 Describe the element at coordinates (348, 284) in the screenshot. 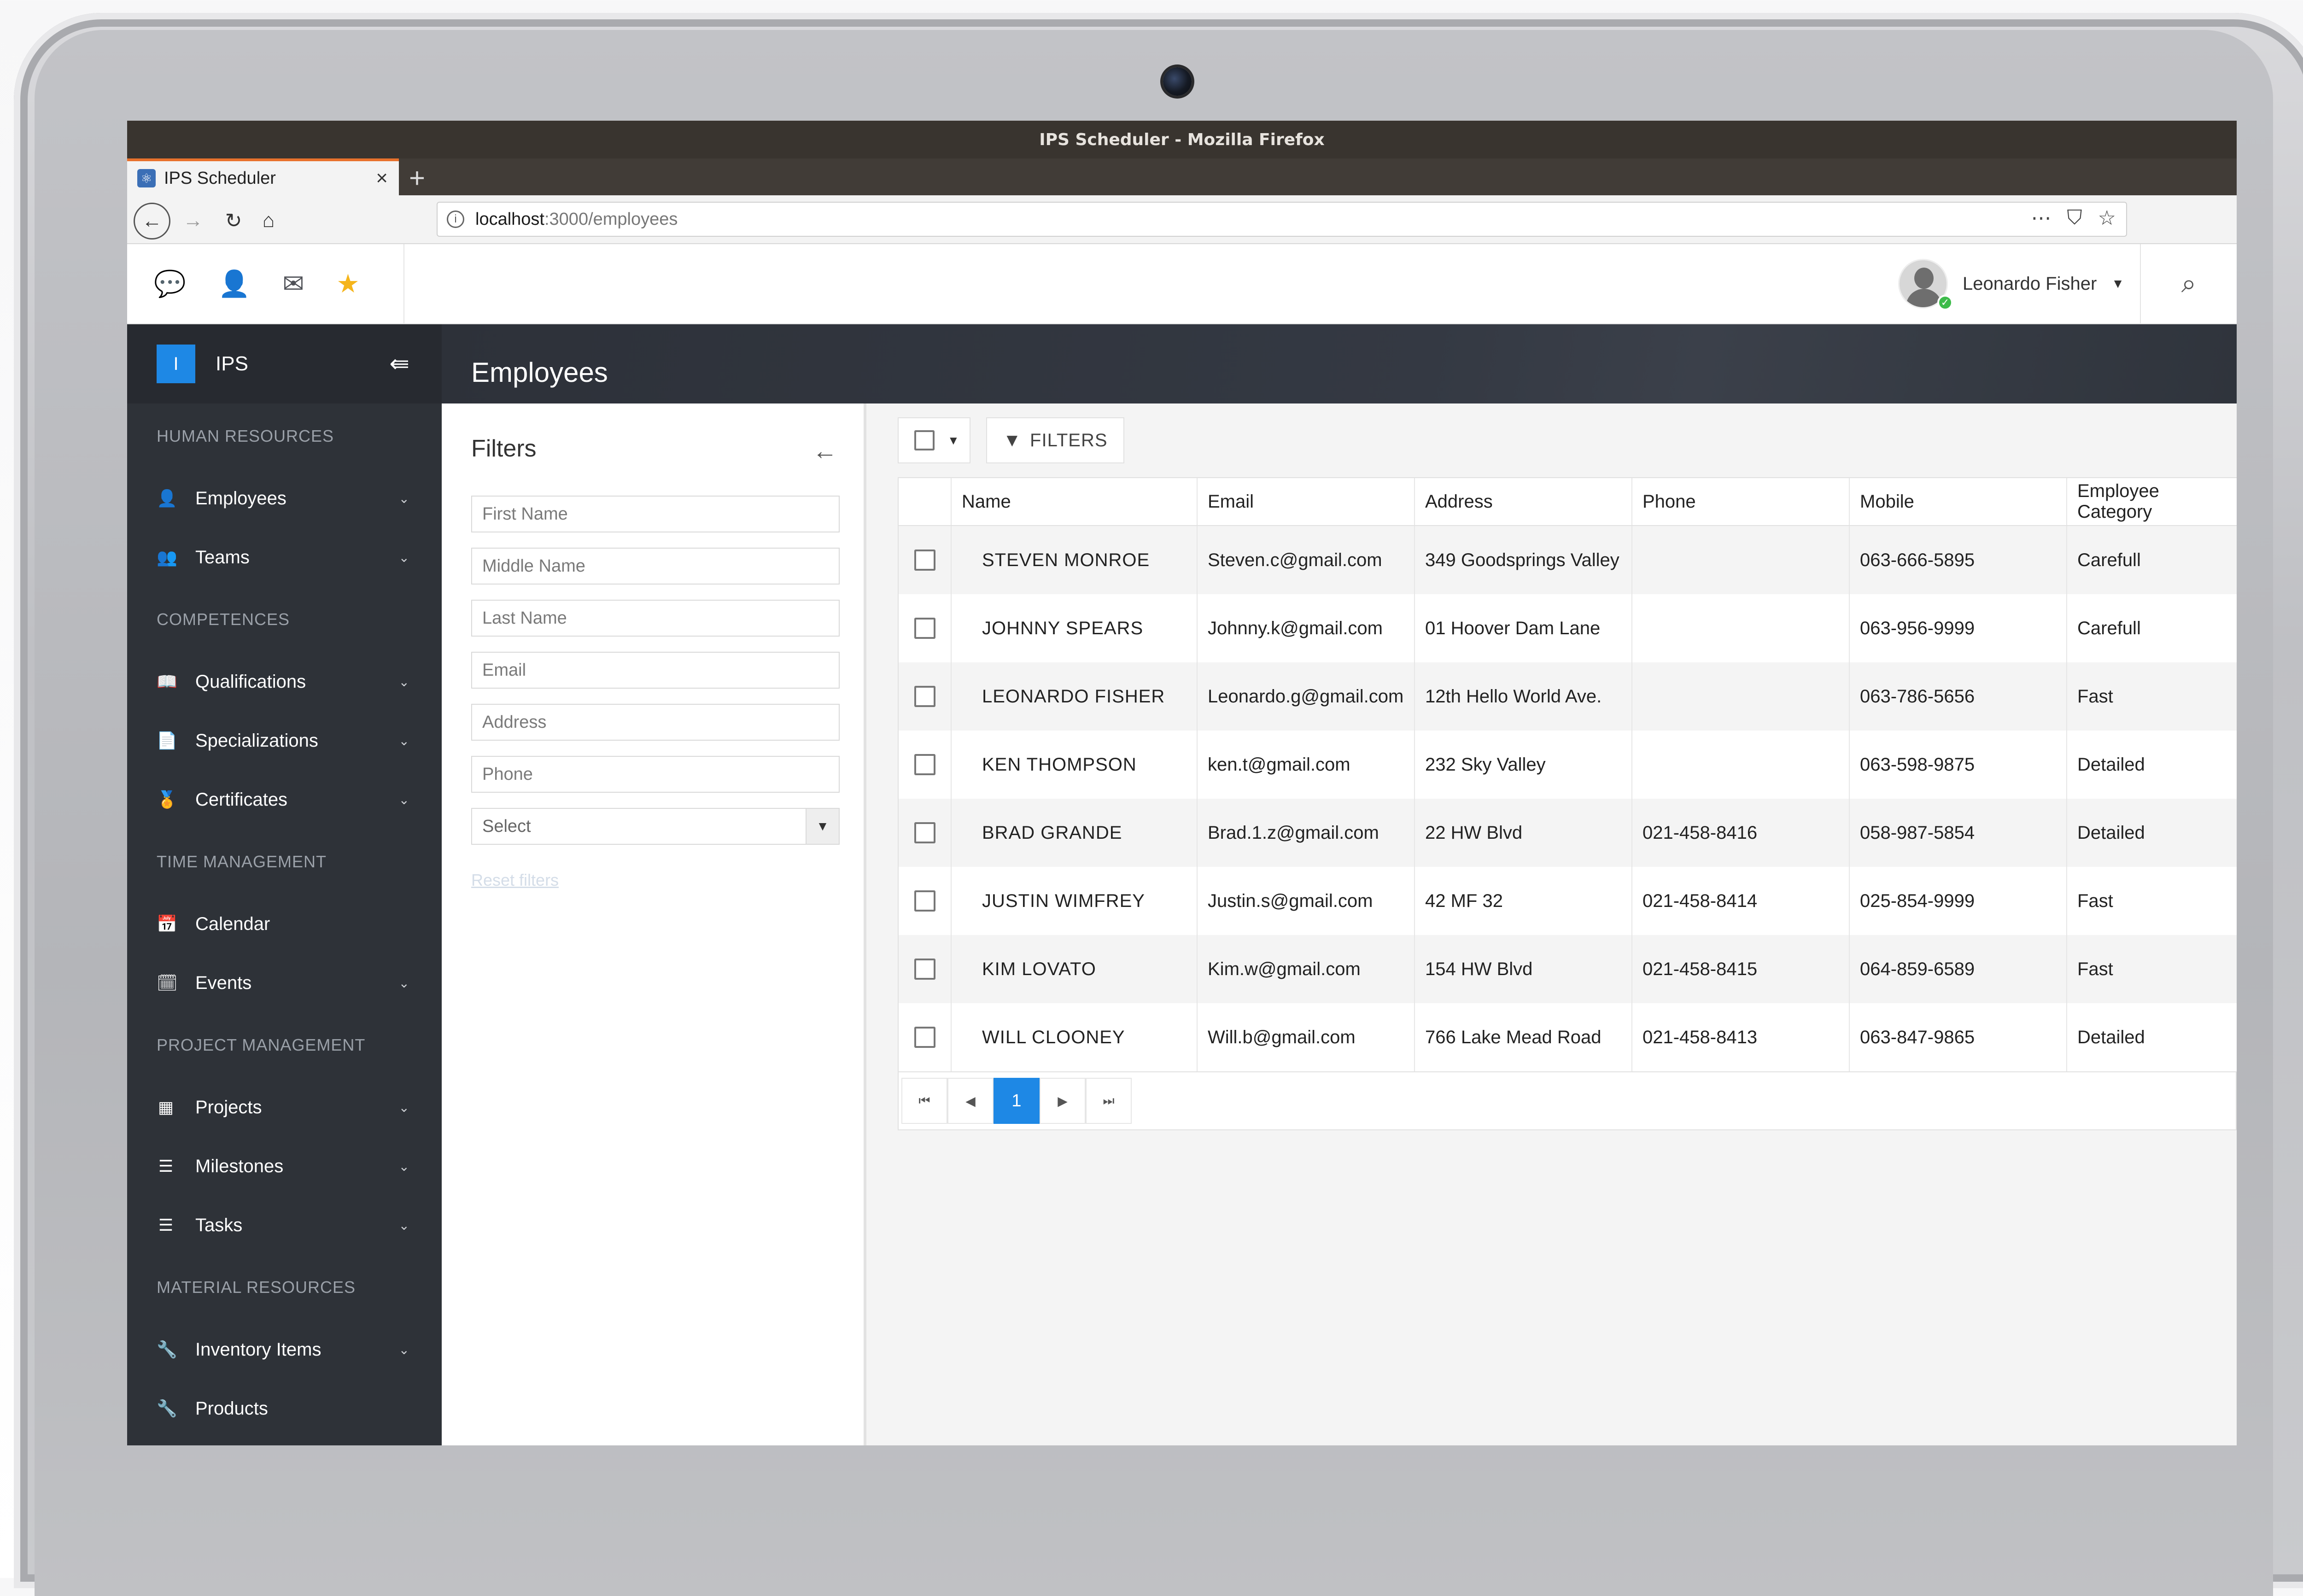

I see `favorite-star-icon: ★` at that location.